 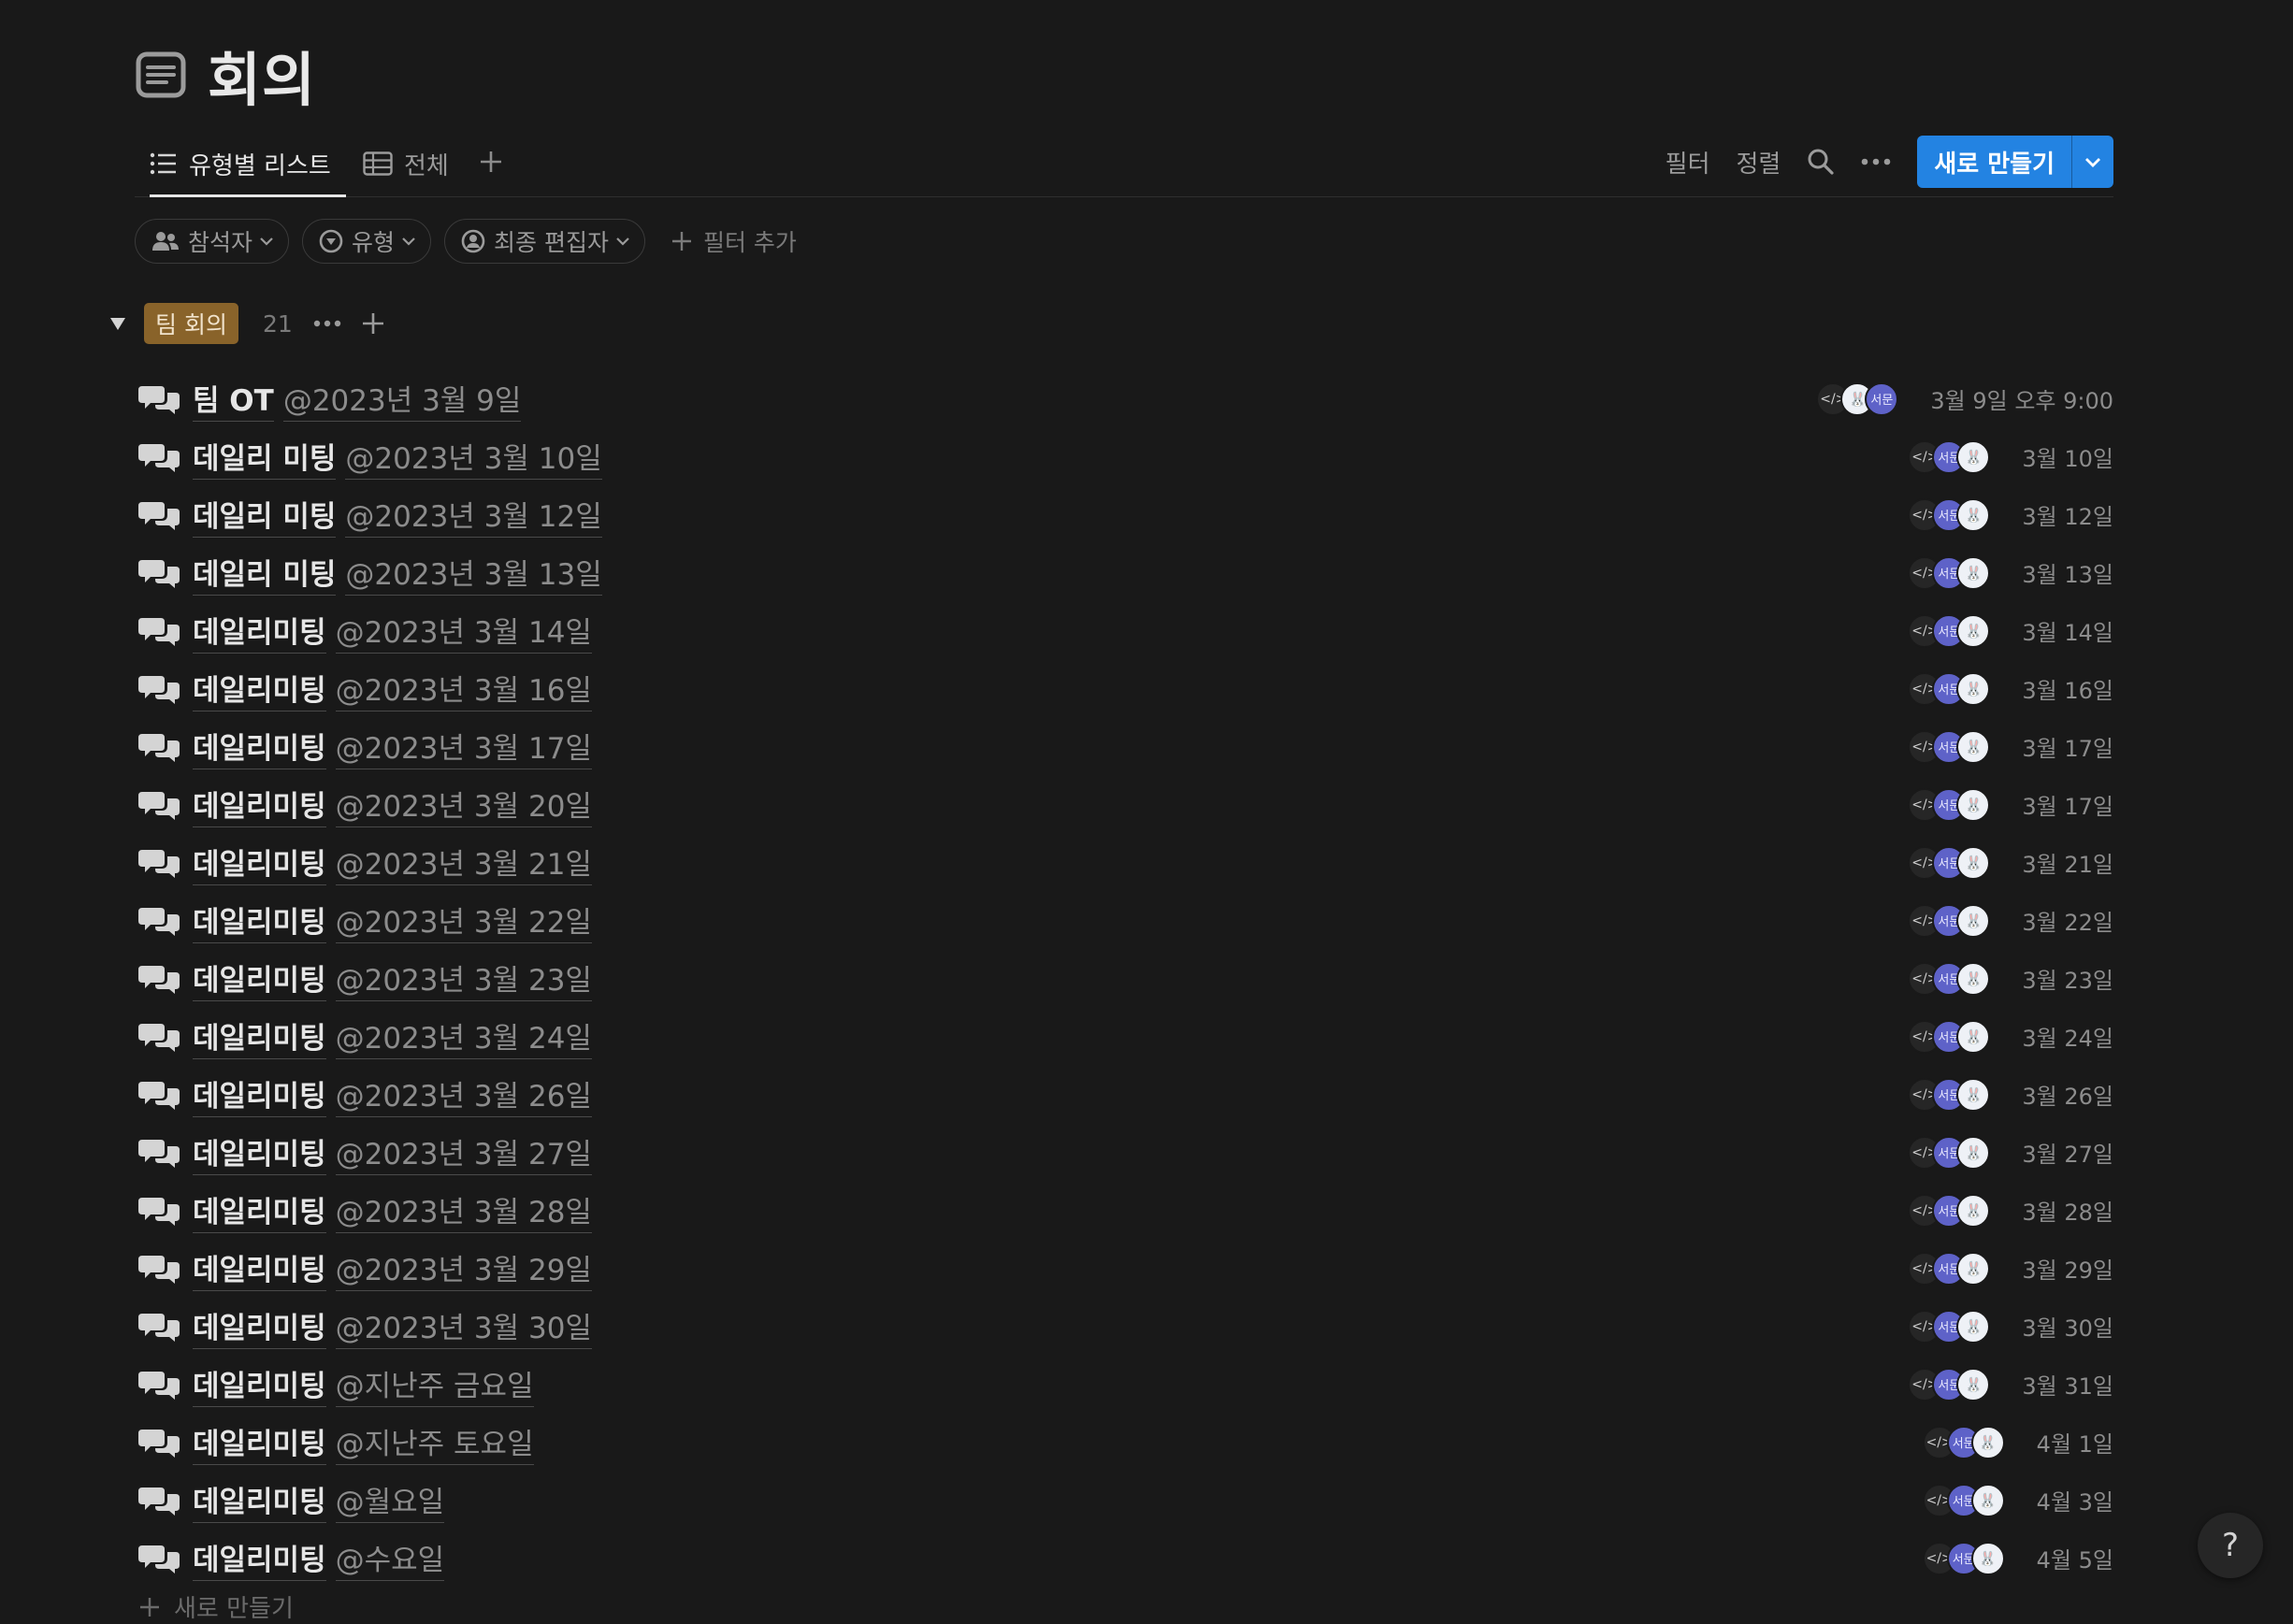 I want to click on group-label: 팀 회의, so click(x=191, y=323).